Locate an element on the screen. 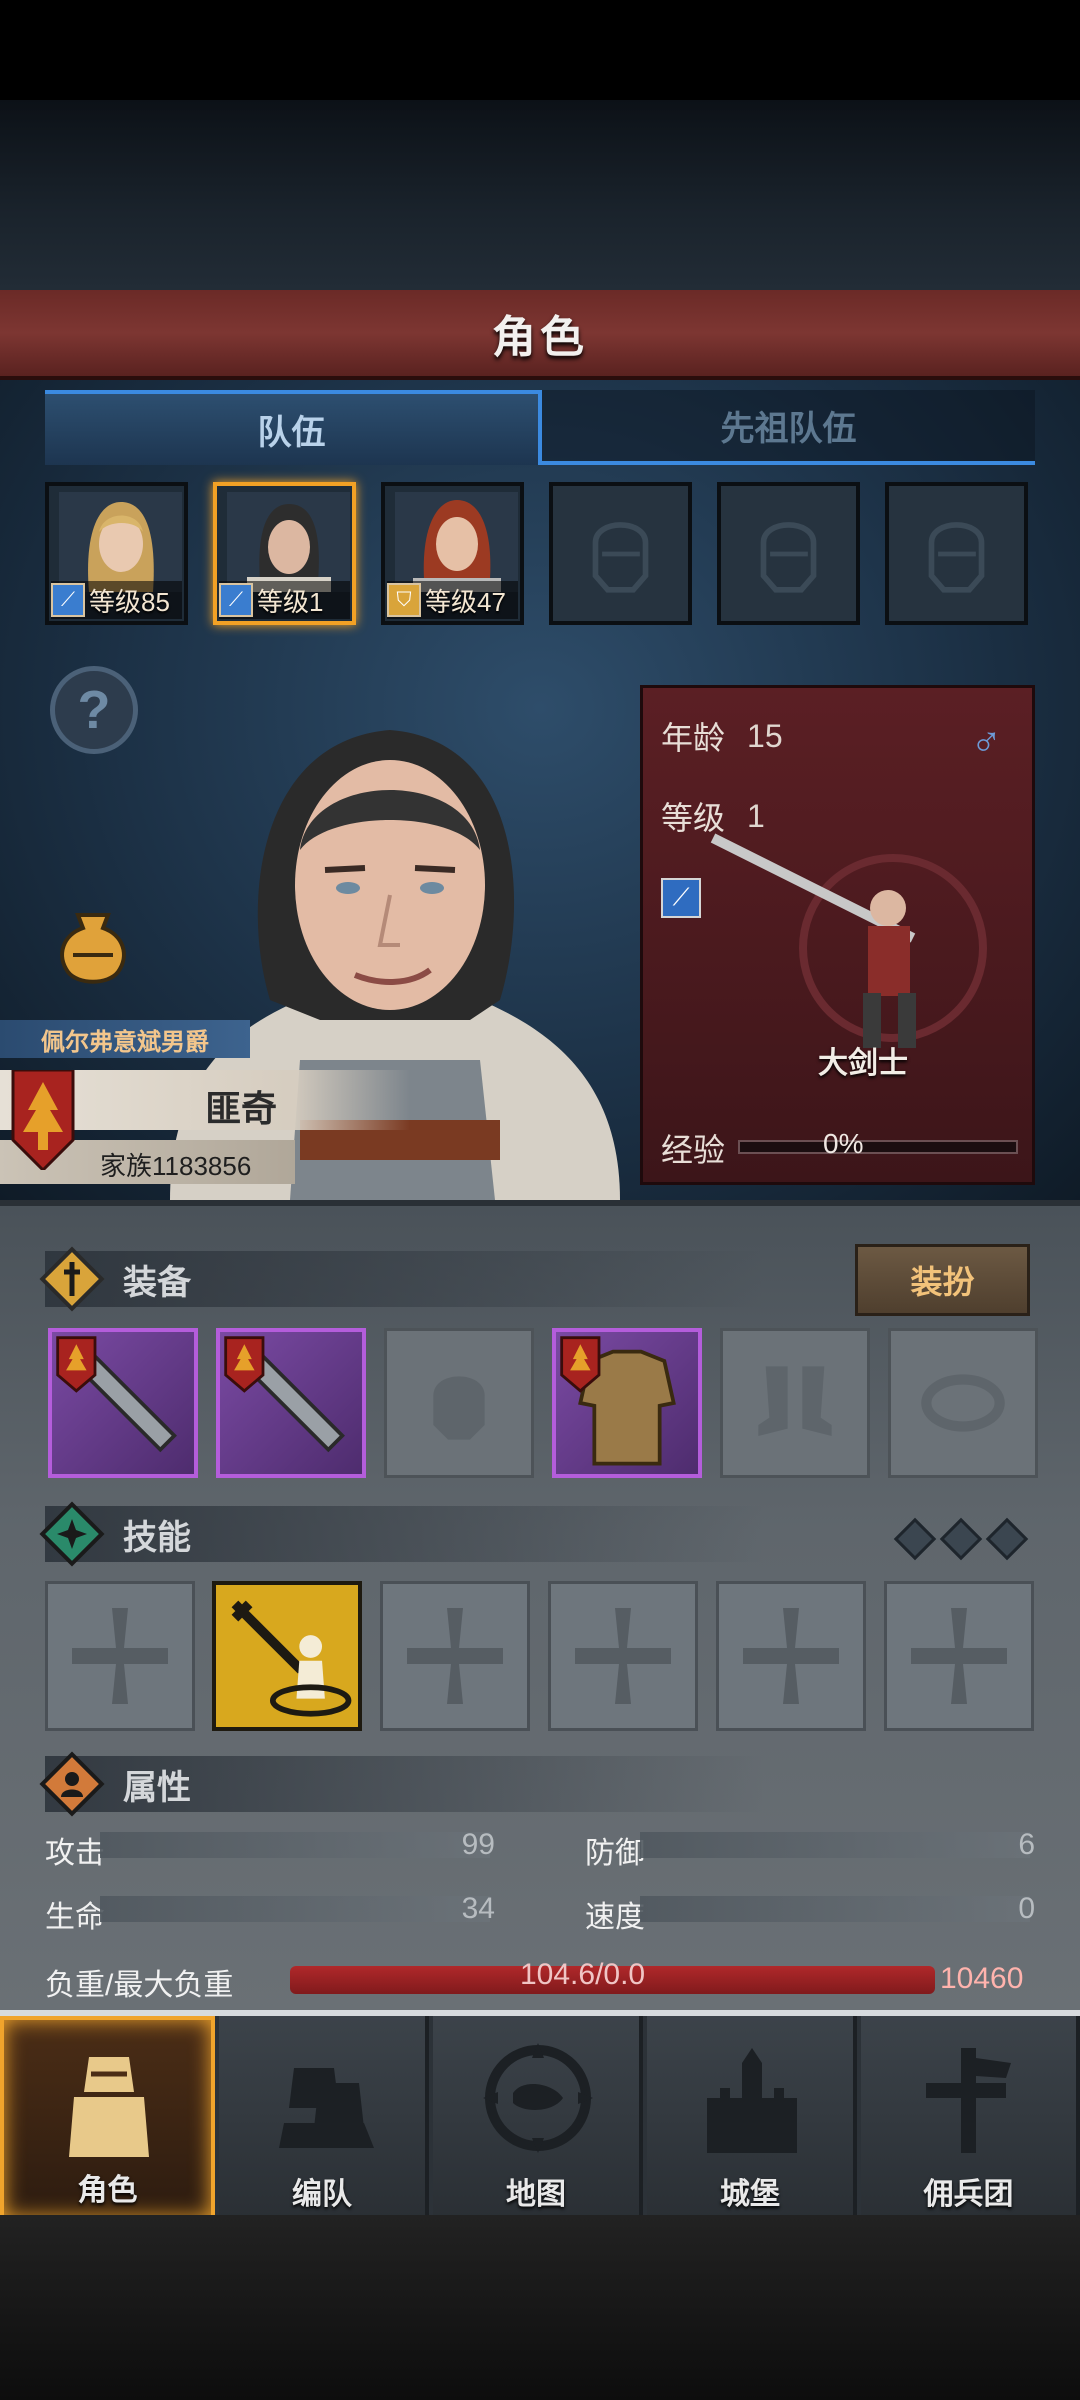  bottom-nav: 角色 编队 地图 城堡 佣兵团 is located at coordinates (540, 2115).